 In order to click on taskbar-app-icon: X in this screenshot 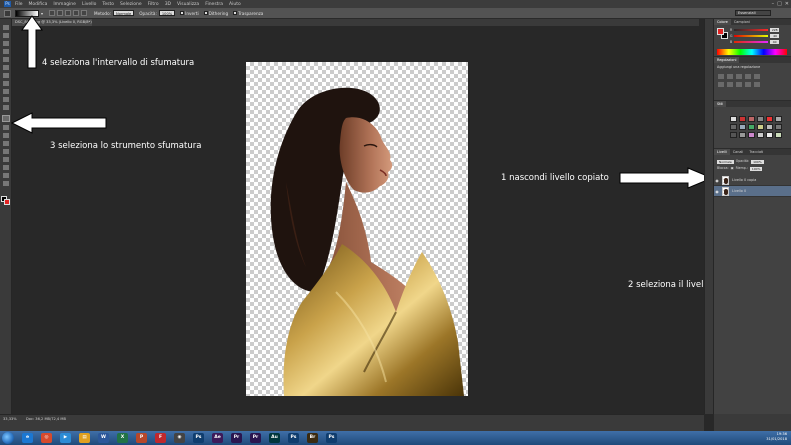, I will do `click(122, 438)`.